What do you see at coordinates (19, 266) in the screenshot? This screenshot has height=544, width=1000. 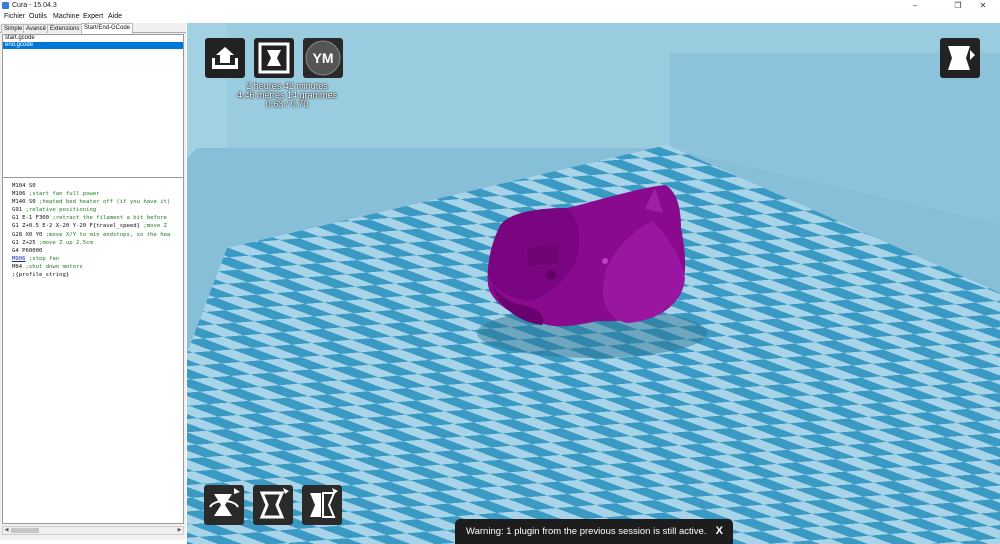 I see `gcode-command: M84` at bounding box center [19, 266].